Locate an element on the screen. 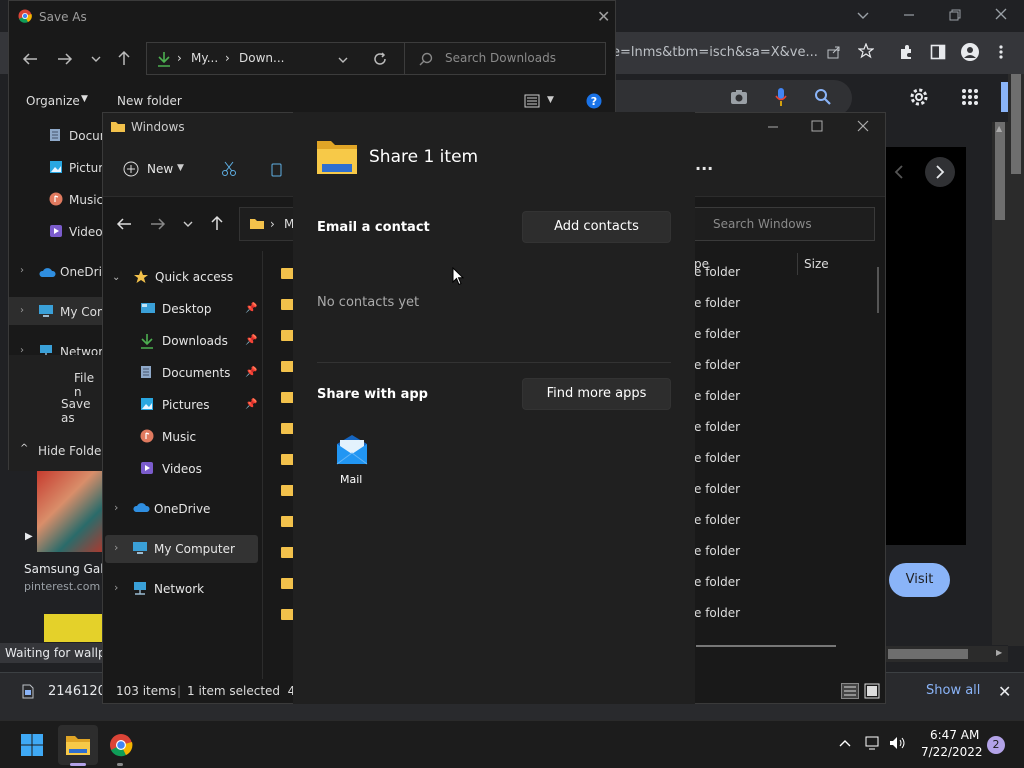 This screenshot has width=1024, height=768. windows-start-icon is located at coordinates (32, 745).